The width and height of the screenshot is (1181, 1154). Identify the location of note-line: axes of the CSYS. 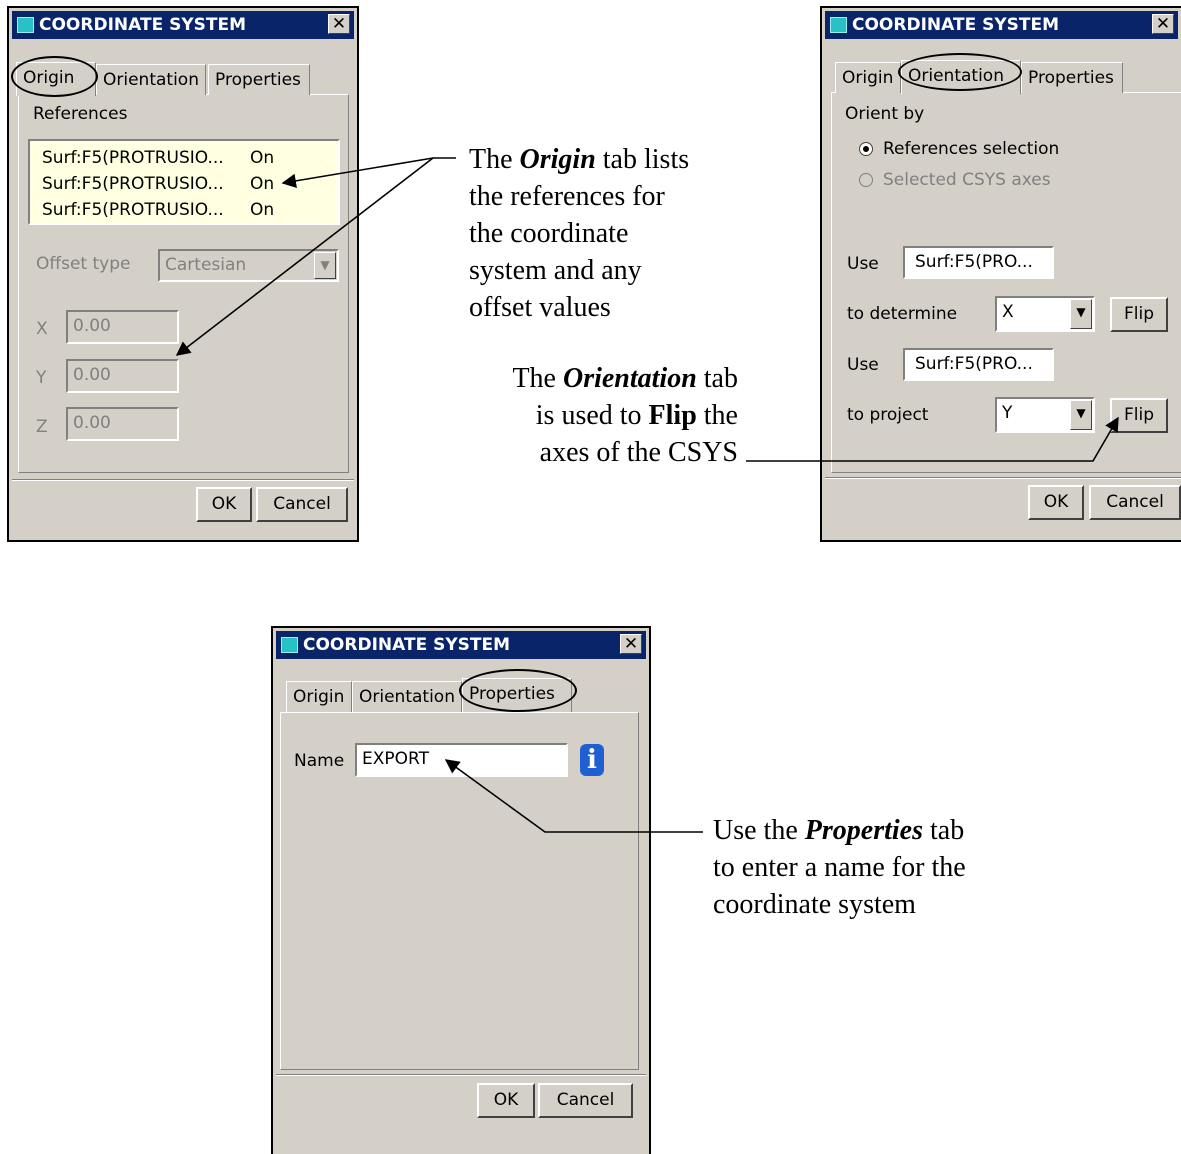
(638, 452).